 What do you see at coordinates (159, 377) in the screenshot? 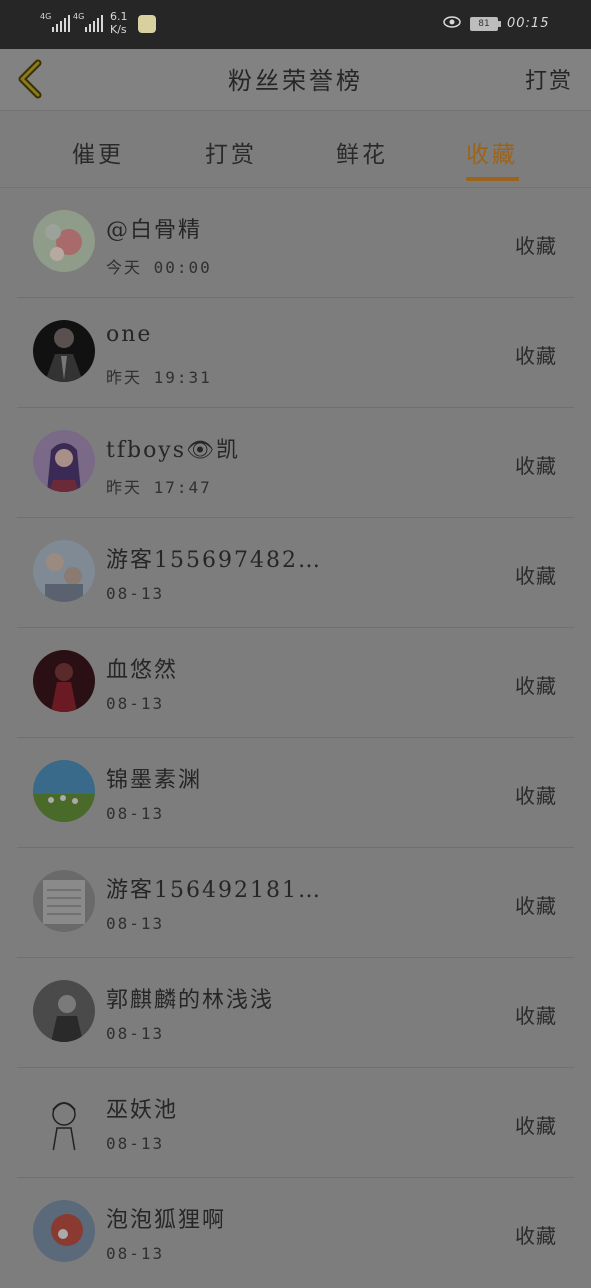
I see `timestamp: 昨天 19:31` at bounding box center [159, 377].